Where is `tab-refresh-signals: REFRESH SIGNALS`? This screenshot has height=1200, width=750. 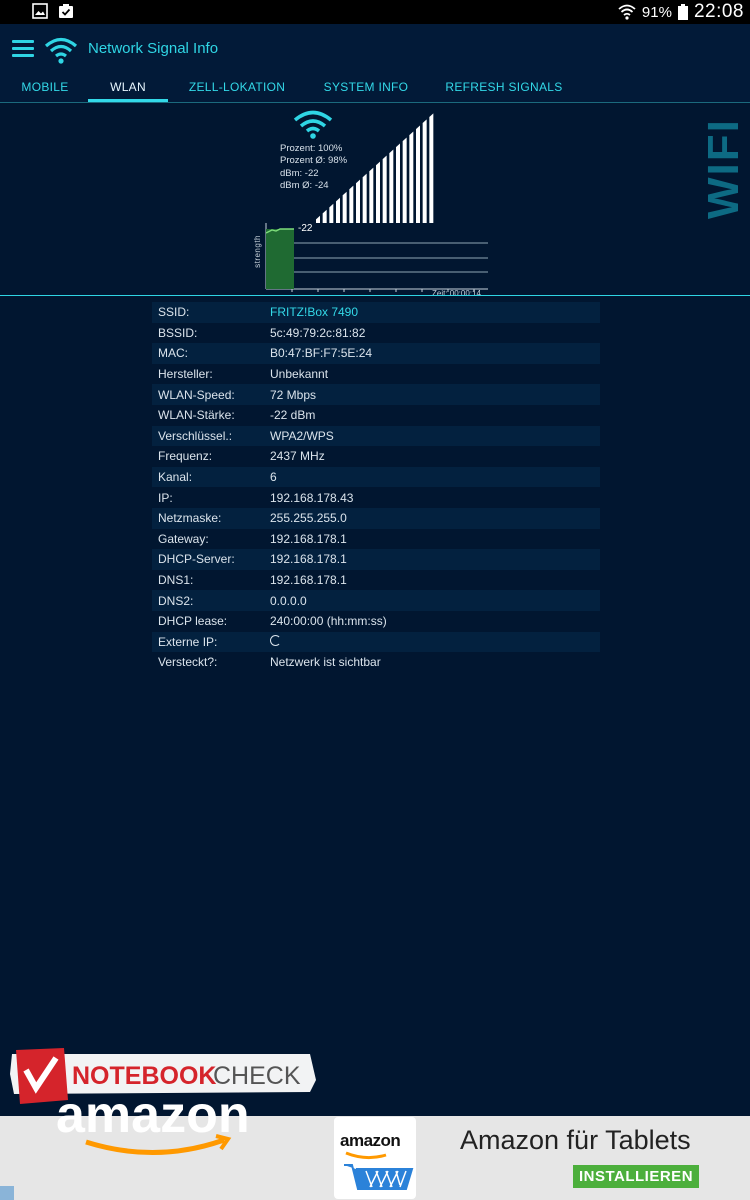 tab-refresh-signals: REFRESH SIGNALS is located at coordinates (504, 88).